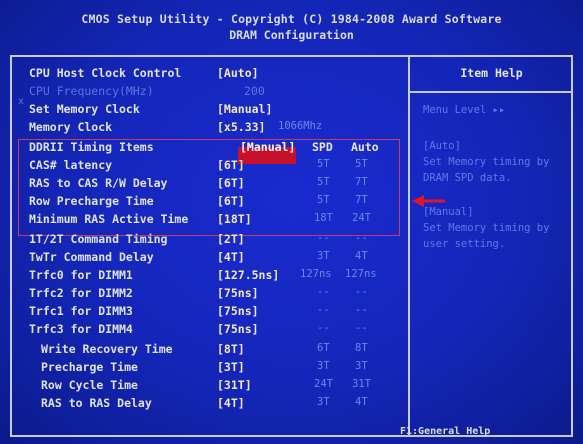  What do you see at coordinates (84, 109) in the screenshot?
I see `setting-label: Set Memory Clock` at bounding box center [84, 109].